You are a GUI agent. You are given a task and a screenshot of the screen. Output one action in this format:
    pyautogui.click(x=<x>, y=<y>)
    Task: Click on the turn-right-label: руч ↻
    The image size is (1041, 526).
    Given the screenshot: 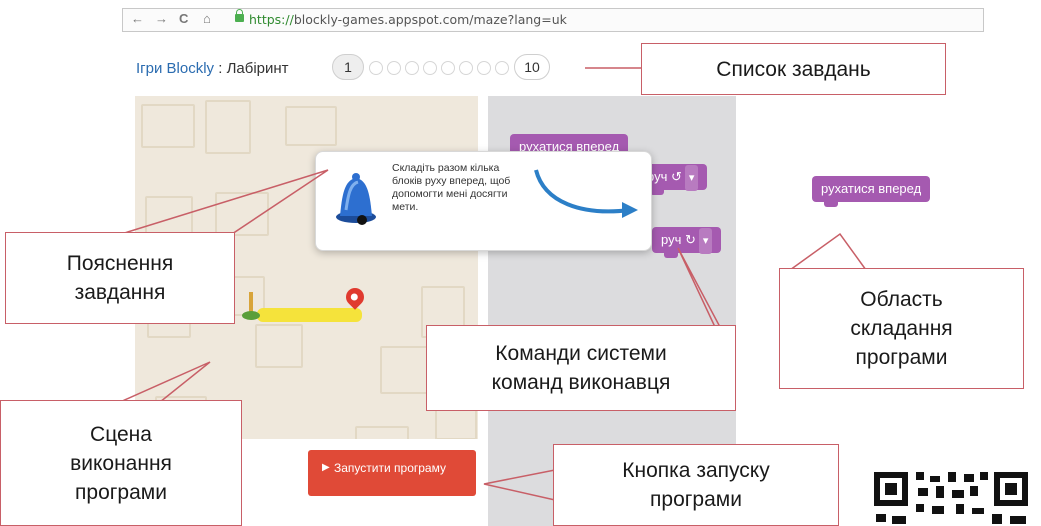 What is the action you would take?
    pyautogui.click(x=678, y=239)
    